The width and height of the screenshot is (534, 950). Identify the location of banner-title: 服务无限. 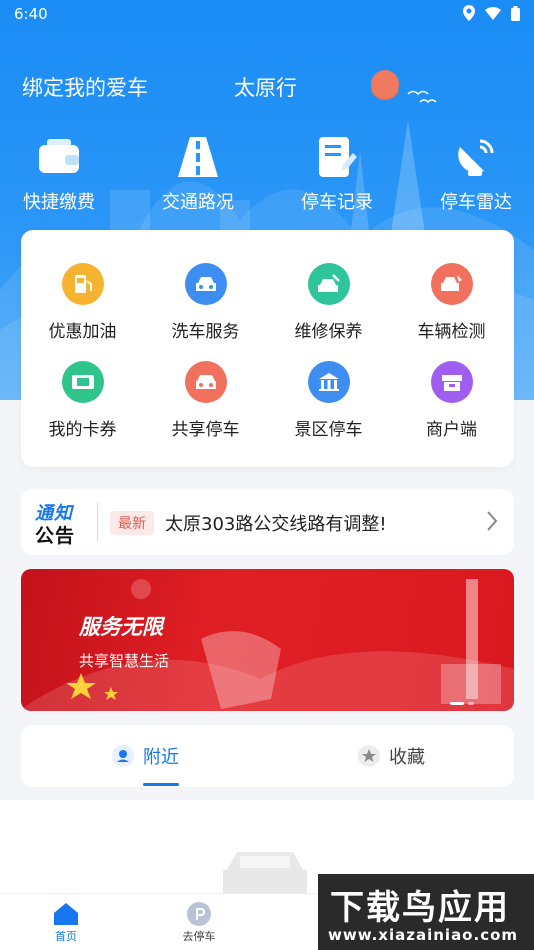
(121, 627).